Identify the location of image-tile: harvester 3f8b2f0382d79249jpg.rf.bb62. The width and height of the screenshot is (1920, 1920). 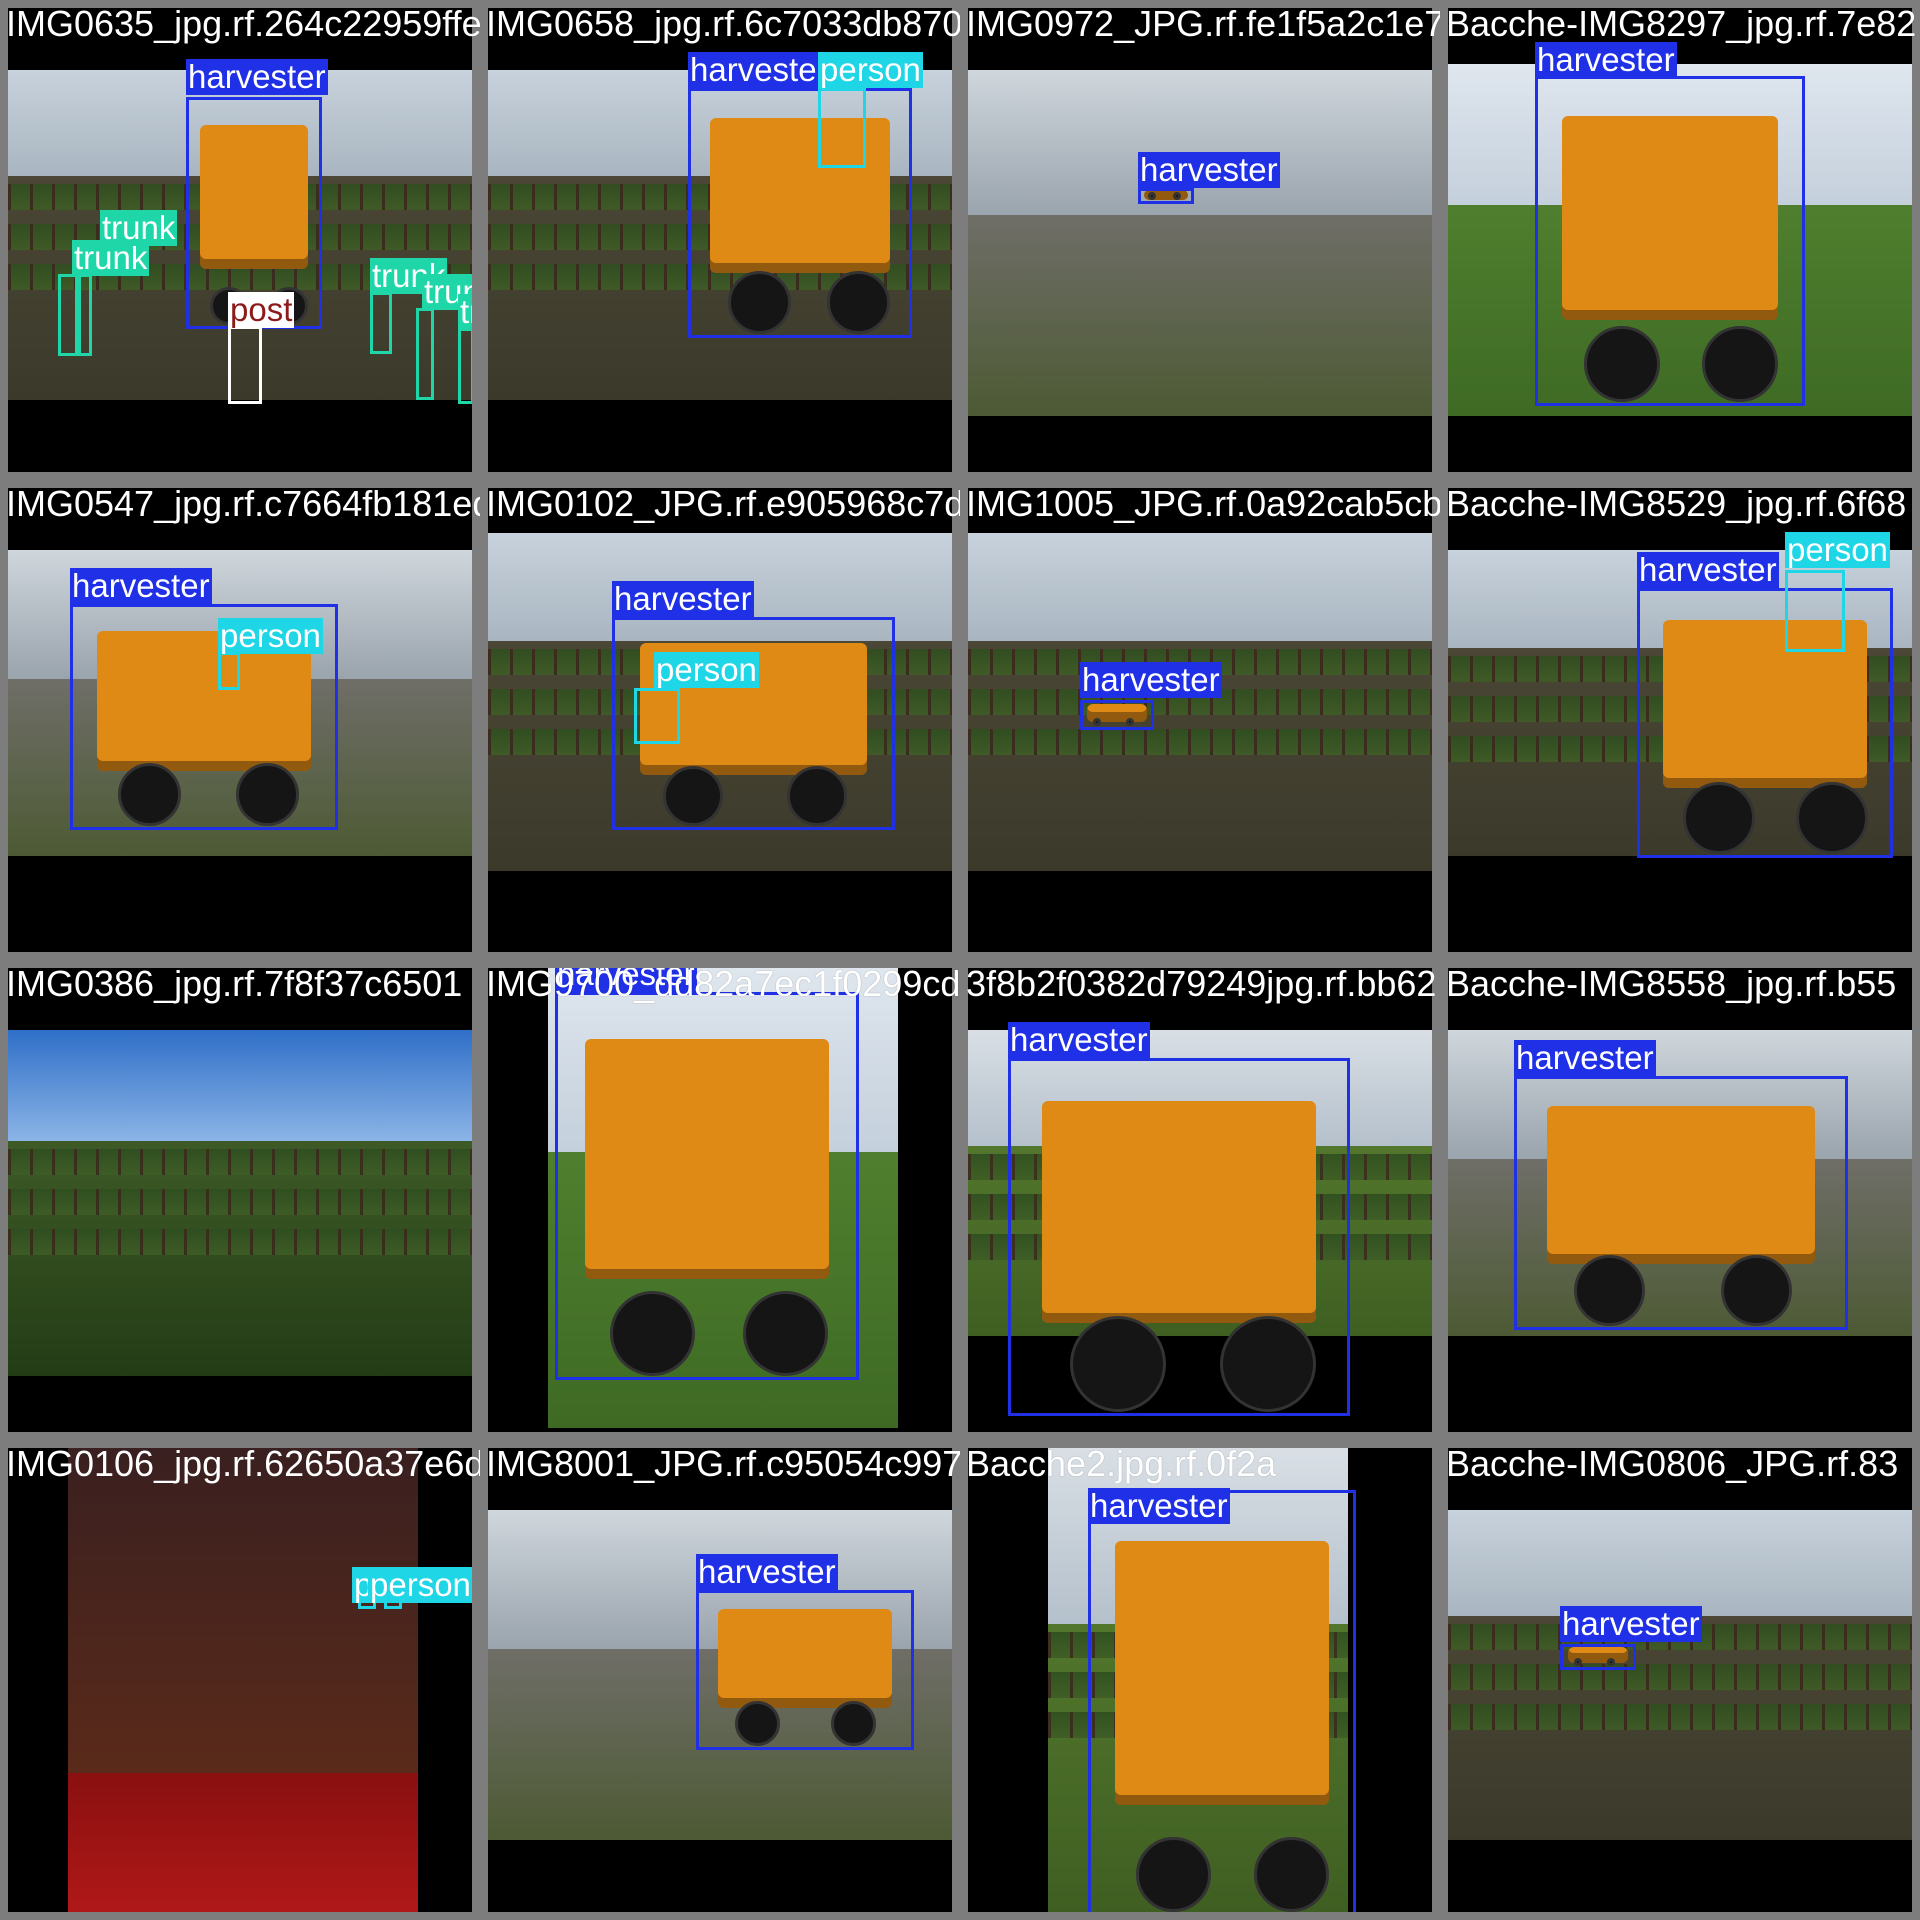
(1200, 1200).